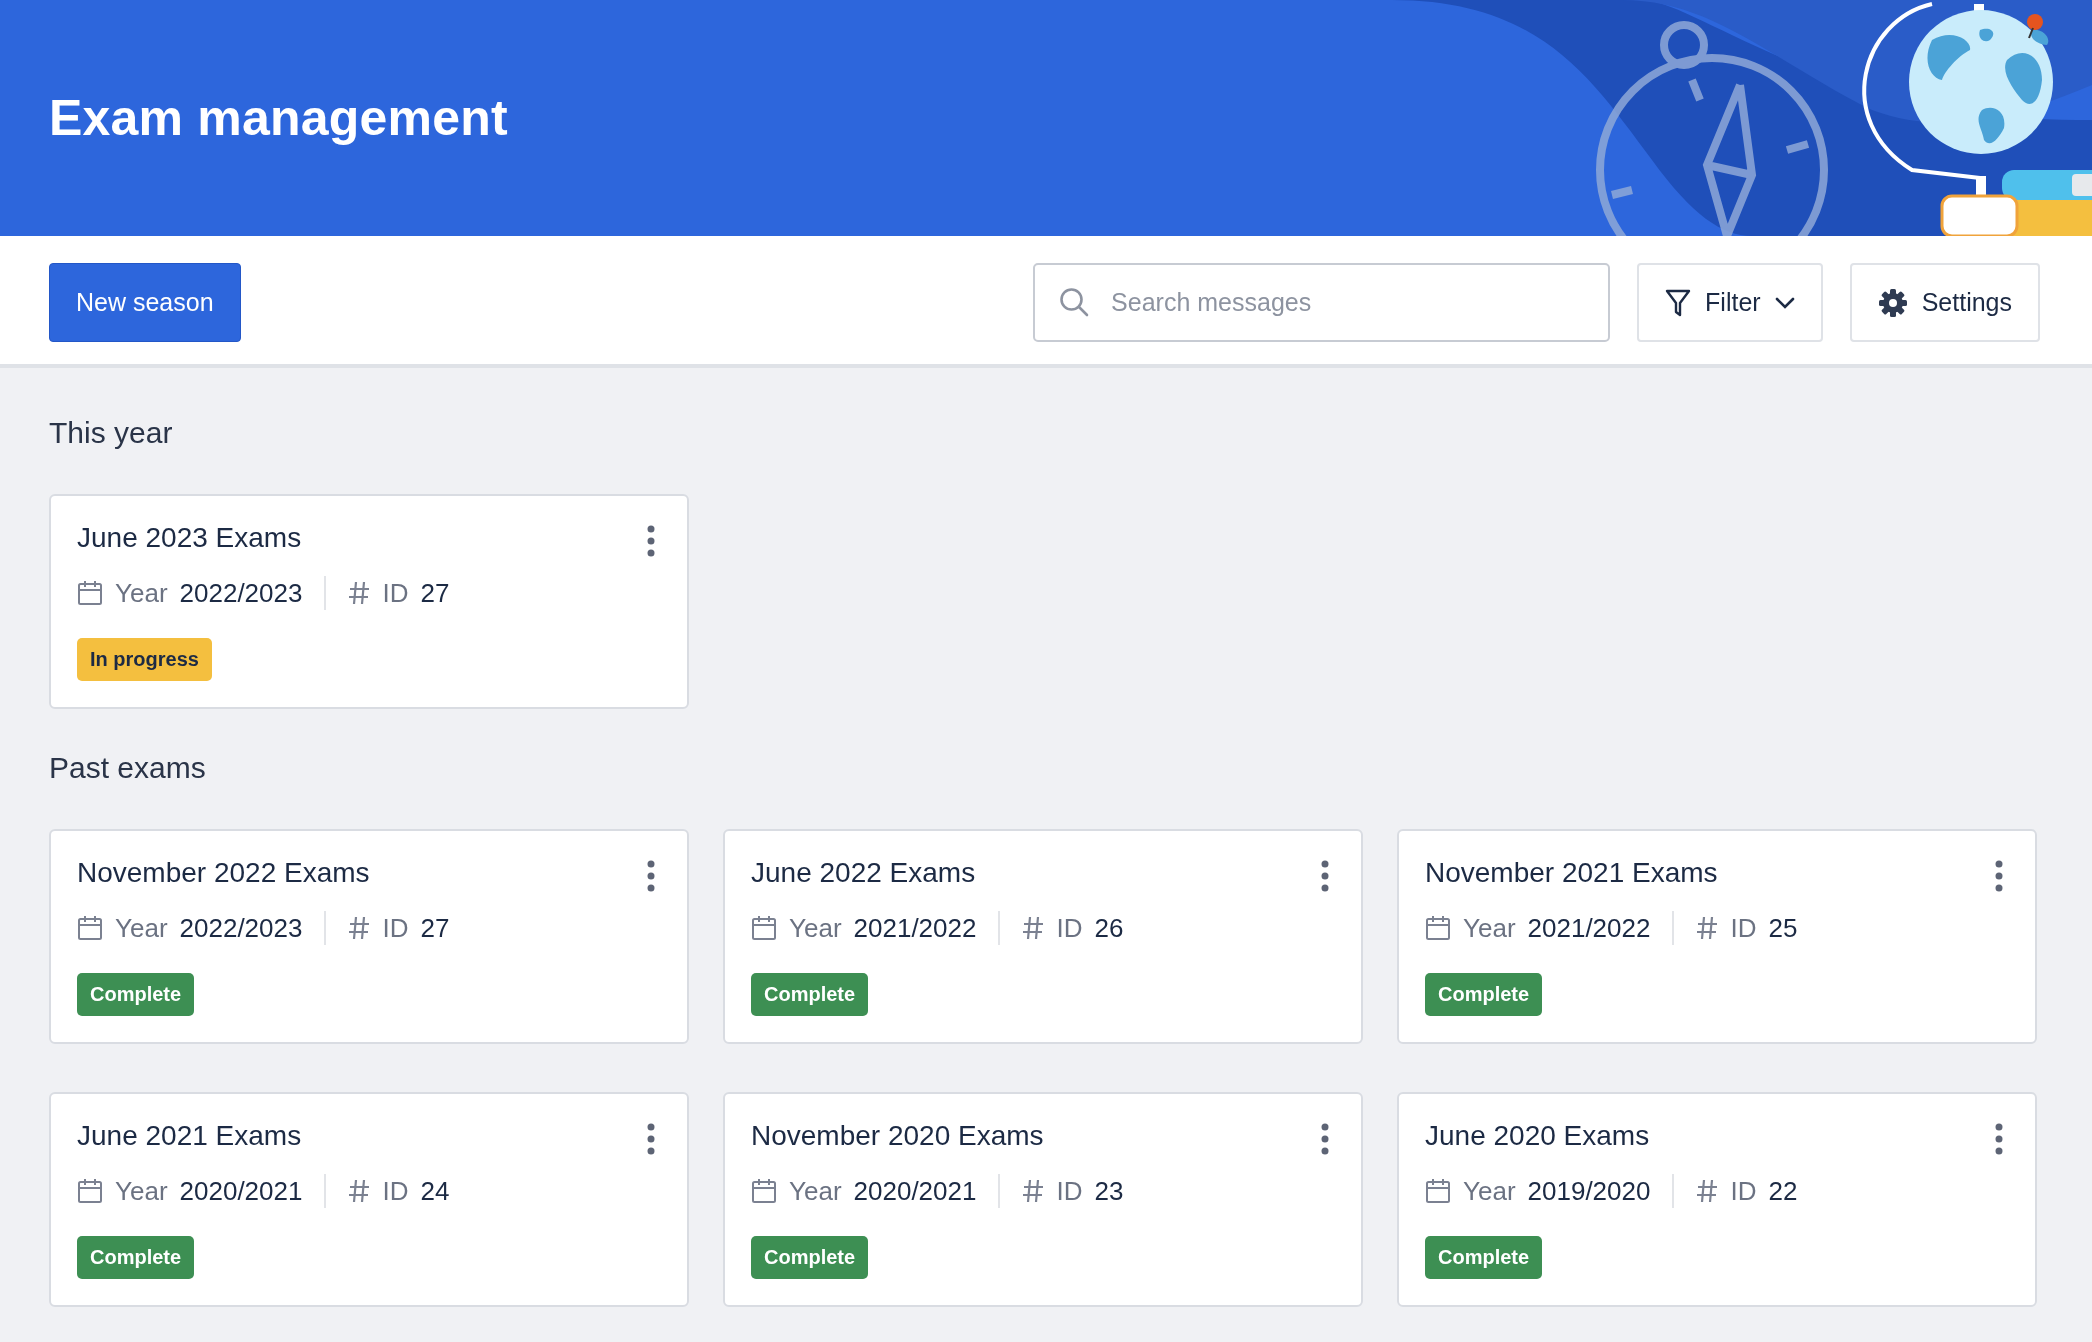  What do you see at coordinates (863, 873) in the screenshot?
I see `exam-title: June 2022 Exams` at bounding box center [863, 873].